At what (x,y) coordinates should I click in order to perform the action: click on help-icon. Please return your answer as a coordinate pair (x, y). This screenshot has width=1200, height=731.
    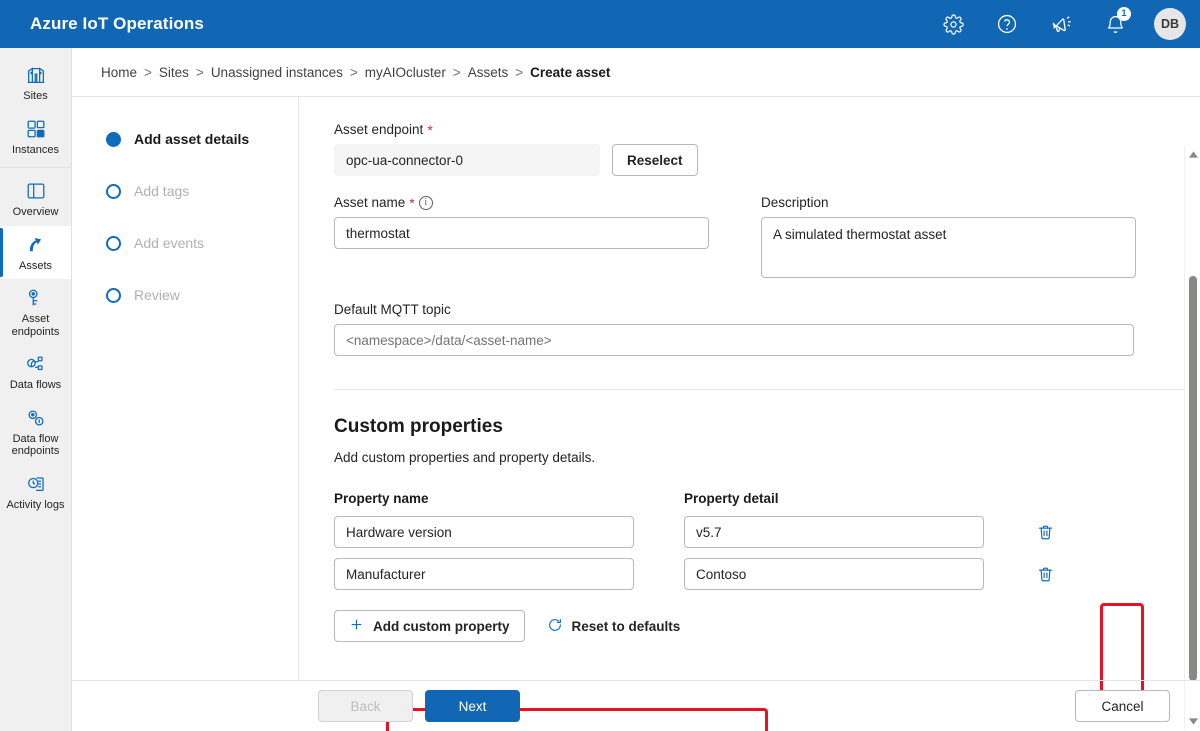
    Looking at the image, I should click on (1007, 24).